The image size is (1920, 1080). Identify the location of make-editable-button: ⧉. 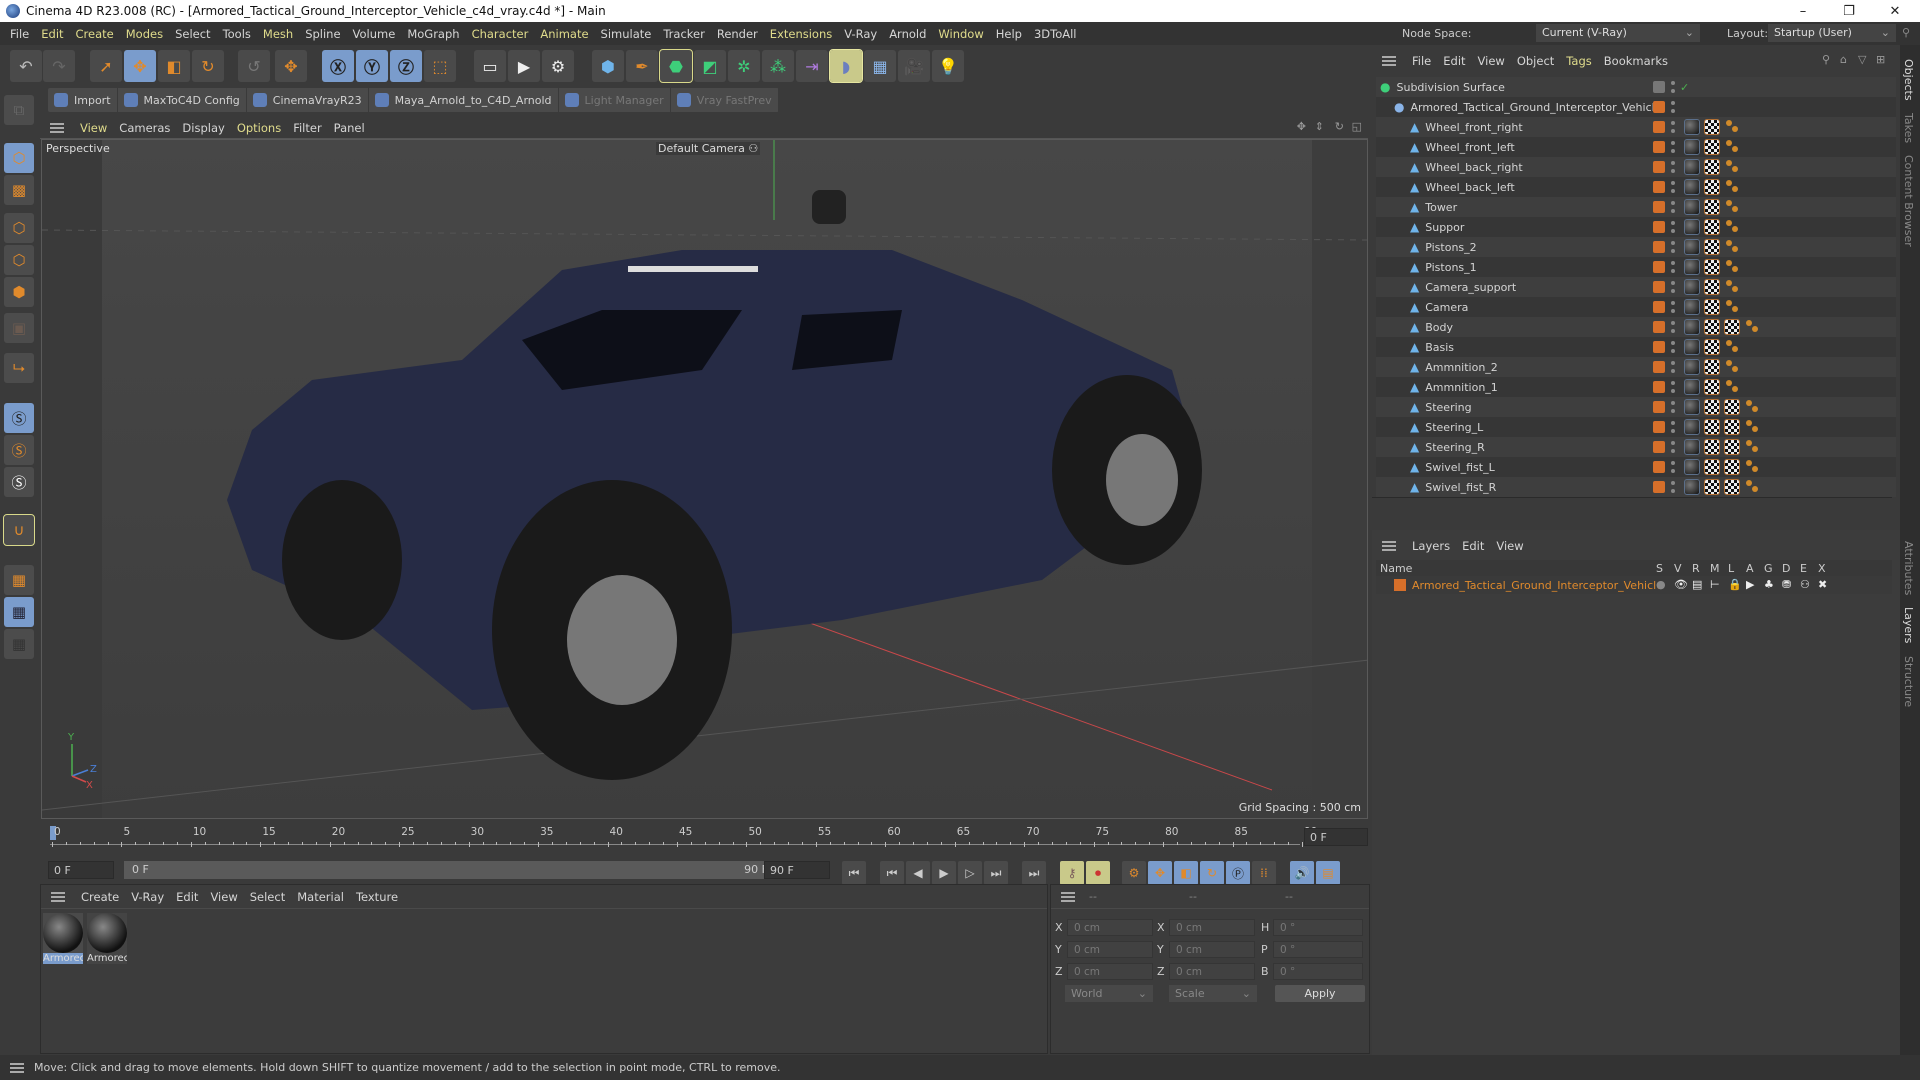
(19, 110).